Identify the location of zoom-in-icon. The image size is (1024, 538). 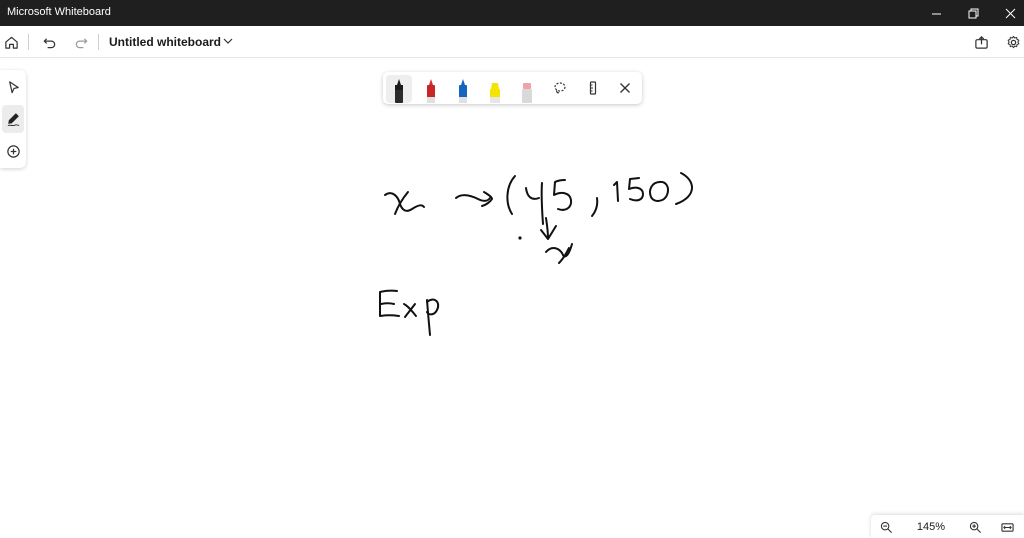
(975, 527).